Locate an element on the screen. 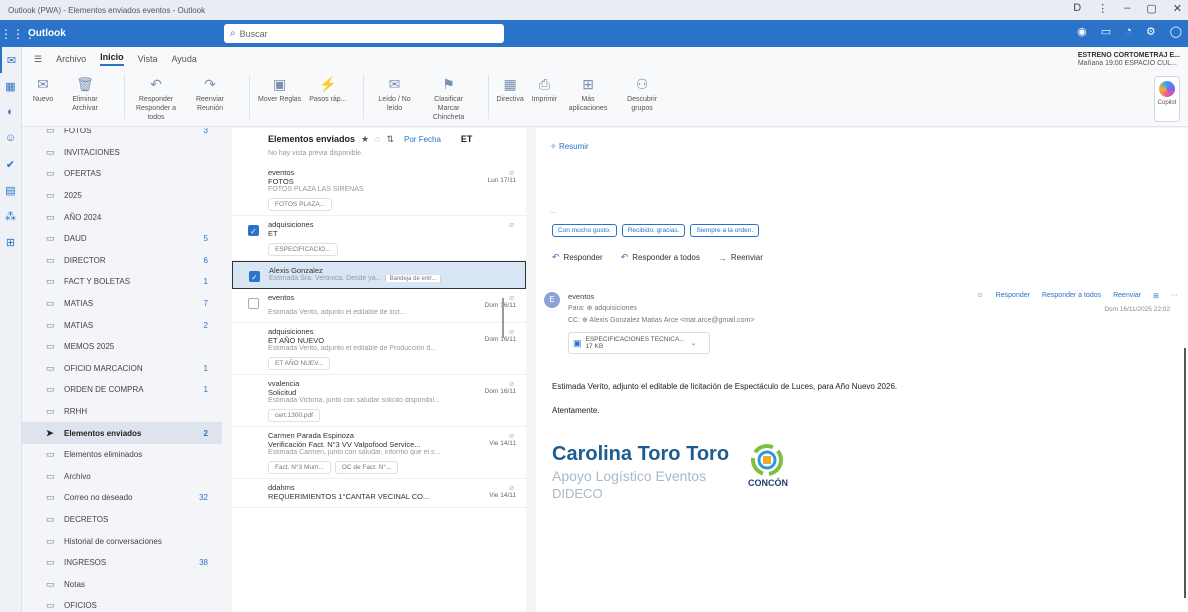 This screenshot has width=1188, height=612. folder-item: ▭ RRHH is located at coordinates (122, 412).